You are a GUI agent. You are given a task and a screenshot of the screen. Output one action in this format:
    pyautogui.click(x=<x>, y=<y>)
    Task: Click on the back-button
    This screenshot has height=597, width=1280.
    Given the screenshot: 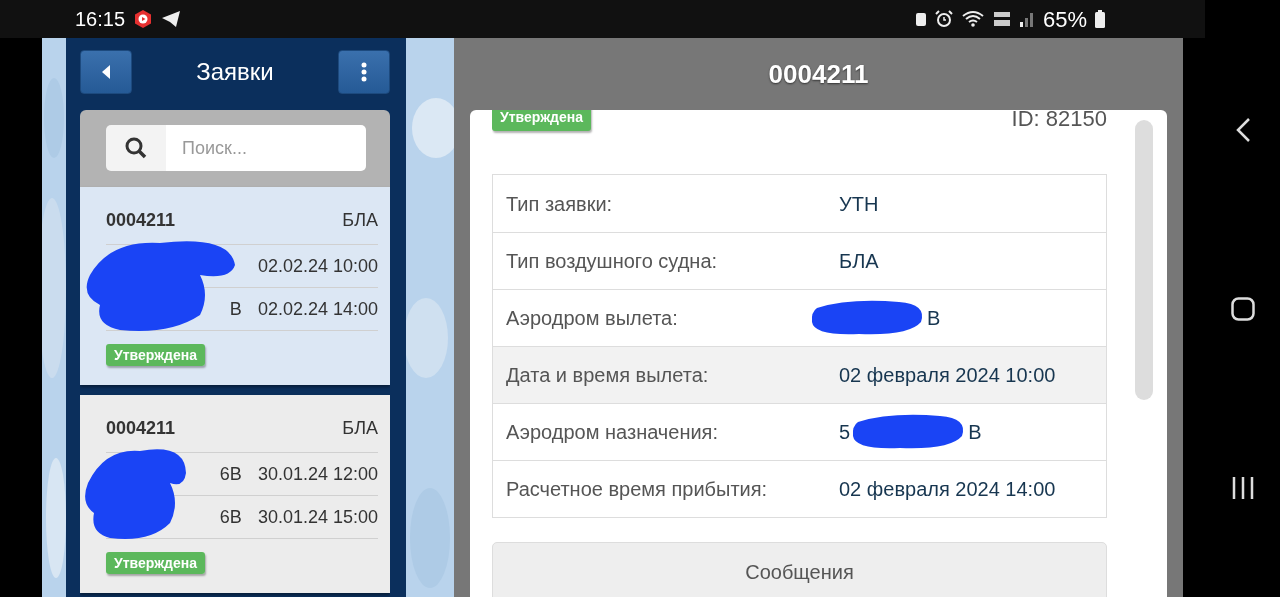 What is the action you would take?
    pyautogui.click(x=106, y=72)
    